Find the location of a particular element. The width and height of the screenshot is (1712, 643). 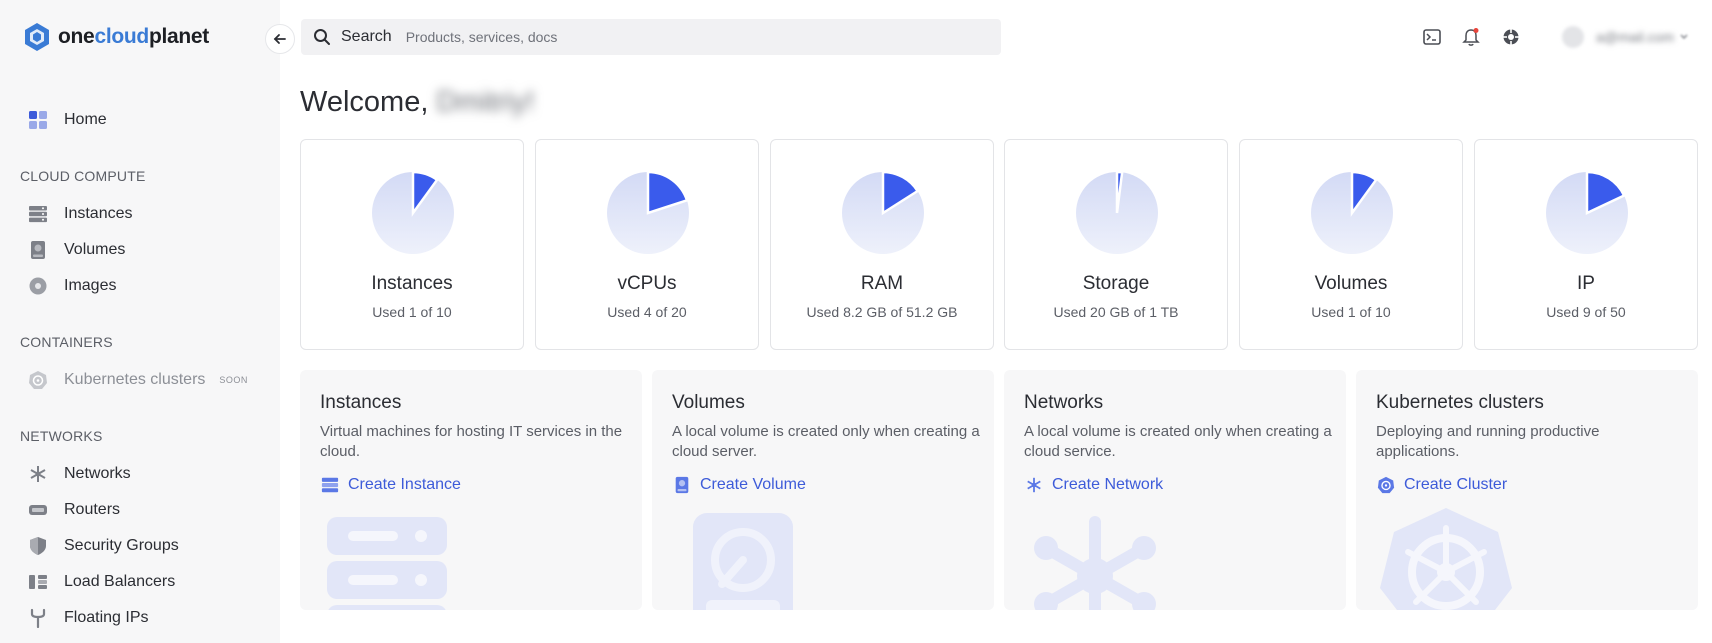

search-bar: Search is located at coordinates (651, 37).